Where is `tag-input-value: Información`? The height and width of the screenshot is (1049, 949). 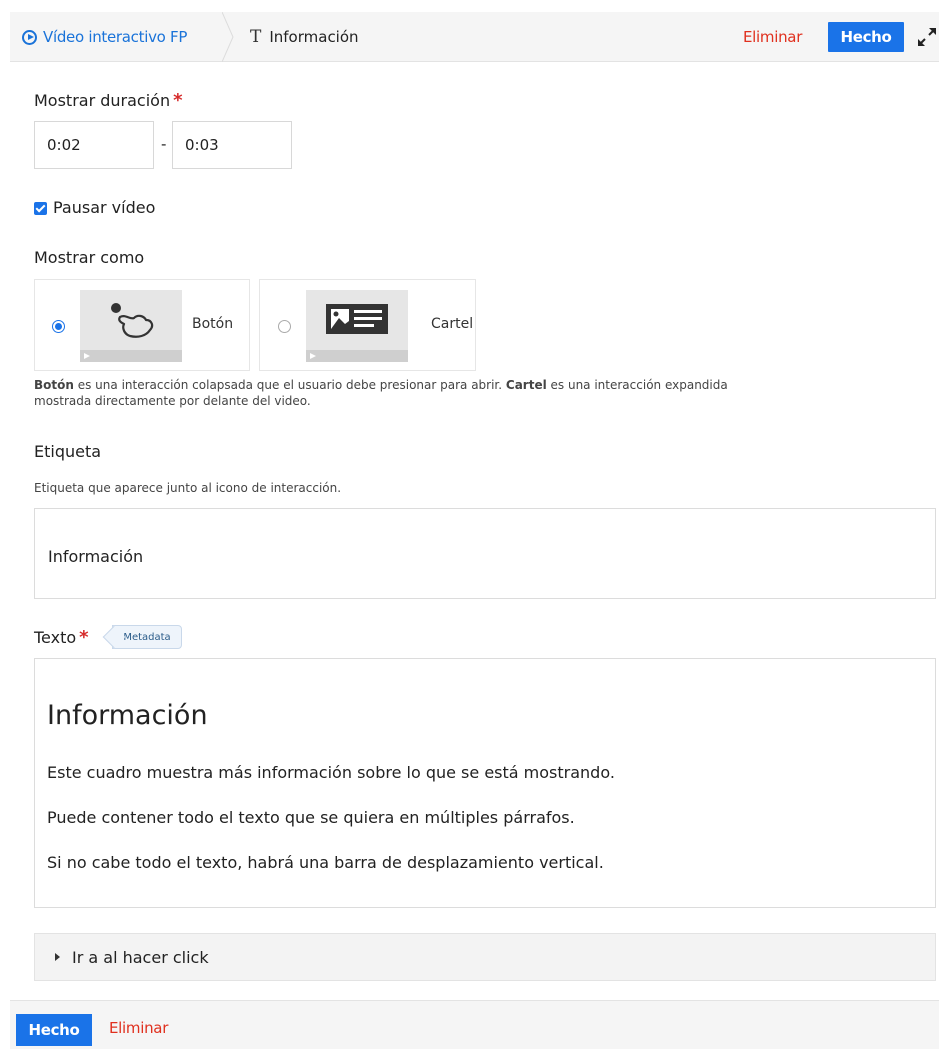
tag-input-value: Información is located at coordinates (96, 556).